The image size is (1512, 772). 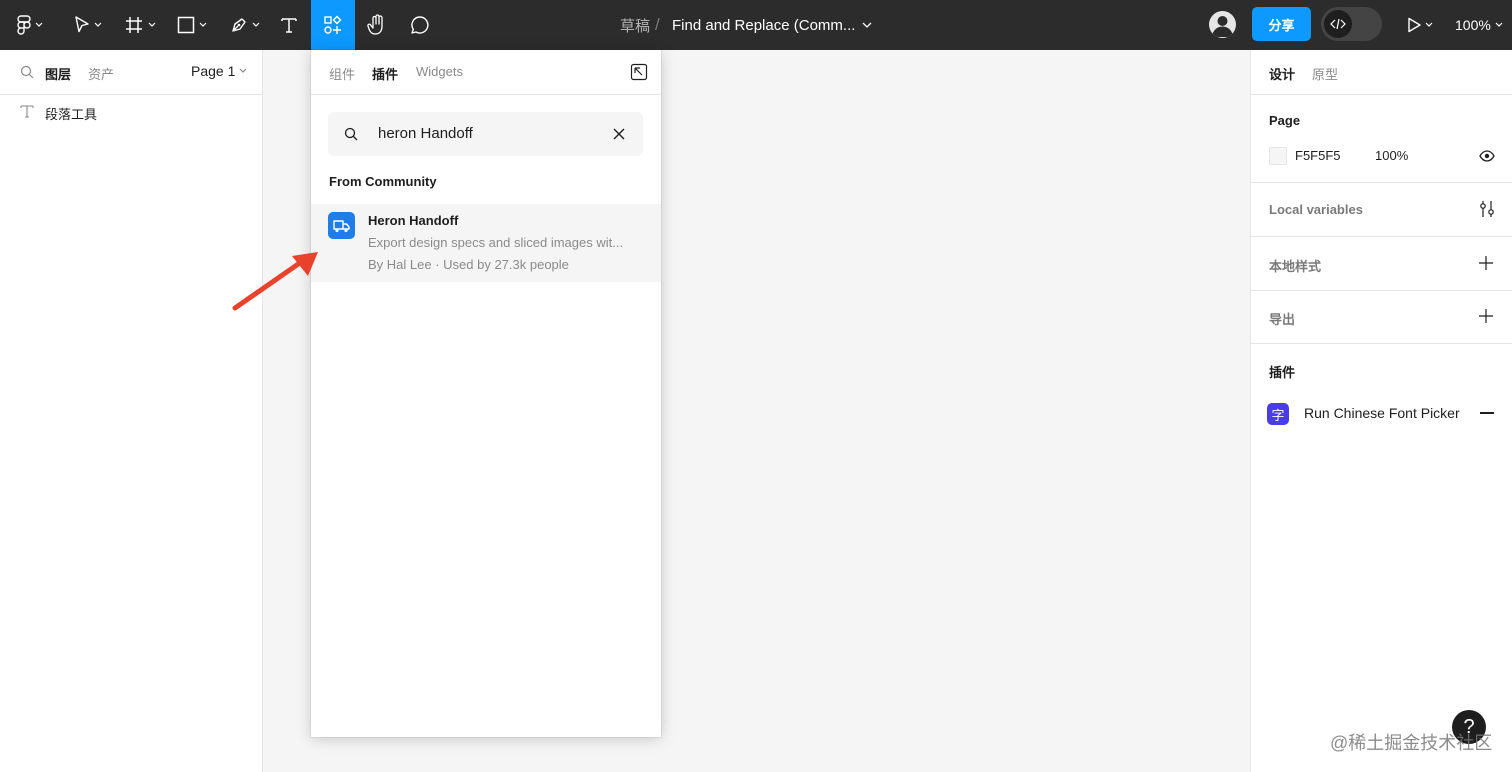 I want to click on tab-design: 设计, so click(x=1282, y=73).